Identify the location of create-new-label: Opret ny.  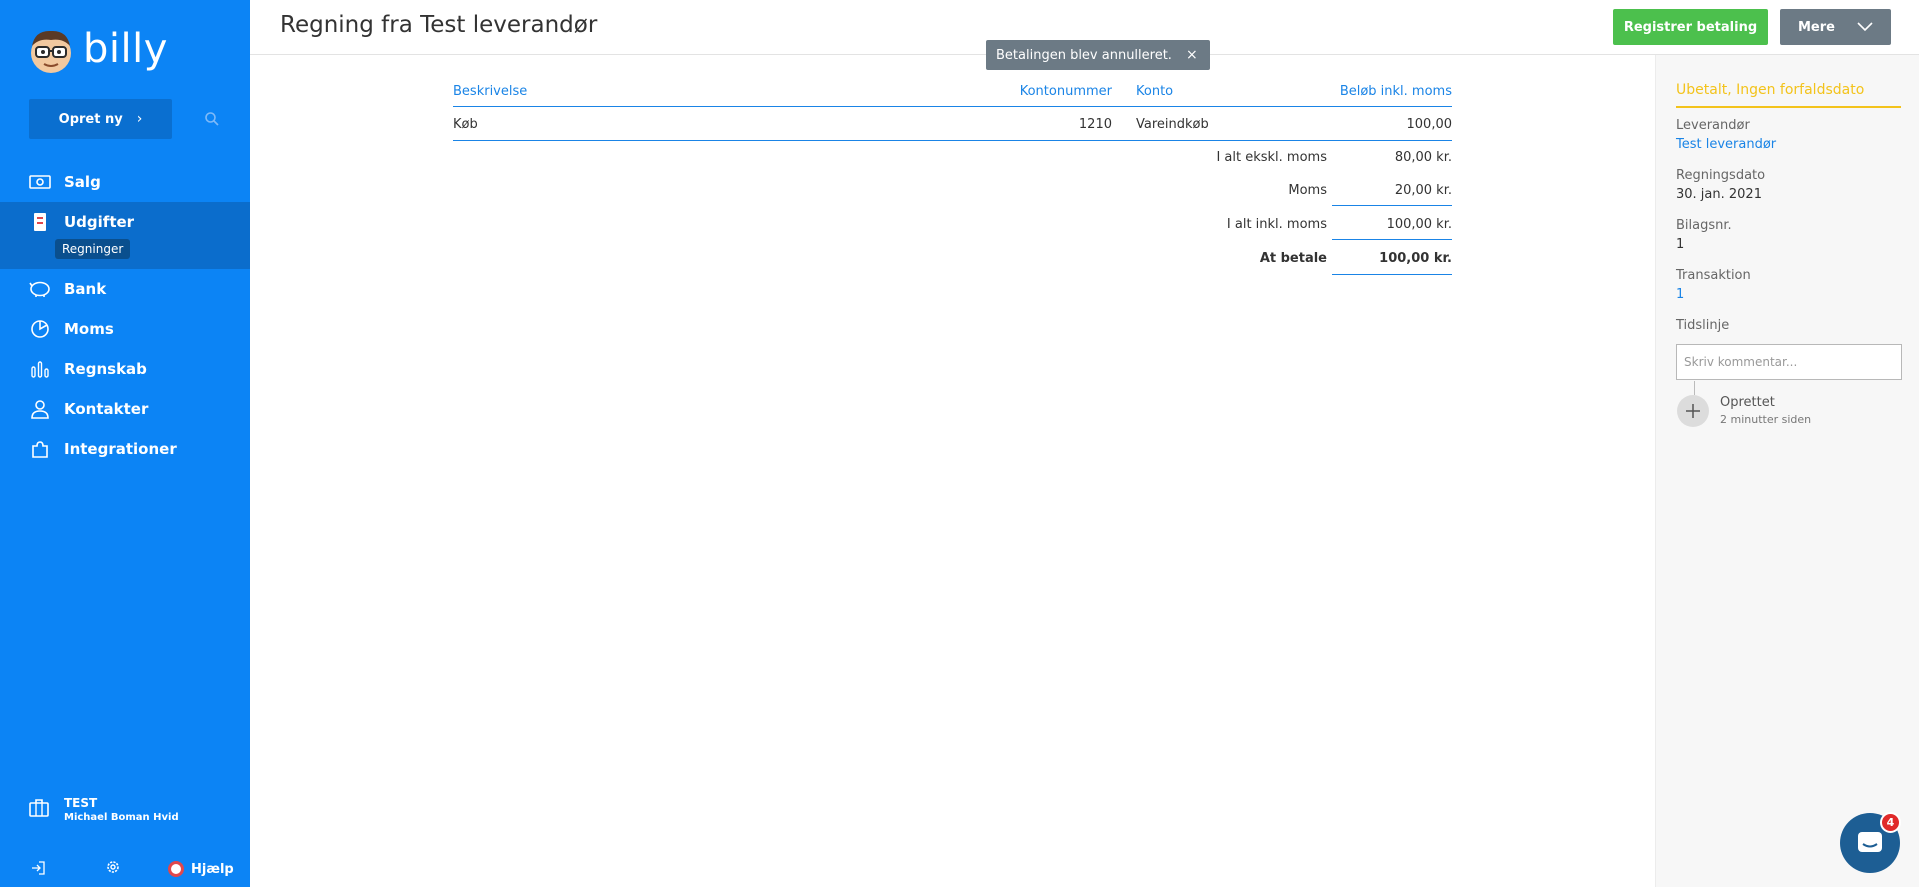
(90, 119).